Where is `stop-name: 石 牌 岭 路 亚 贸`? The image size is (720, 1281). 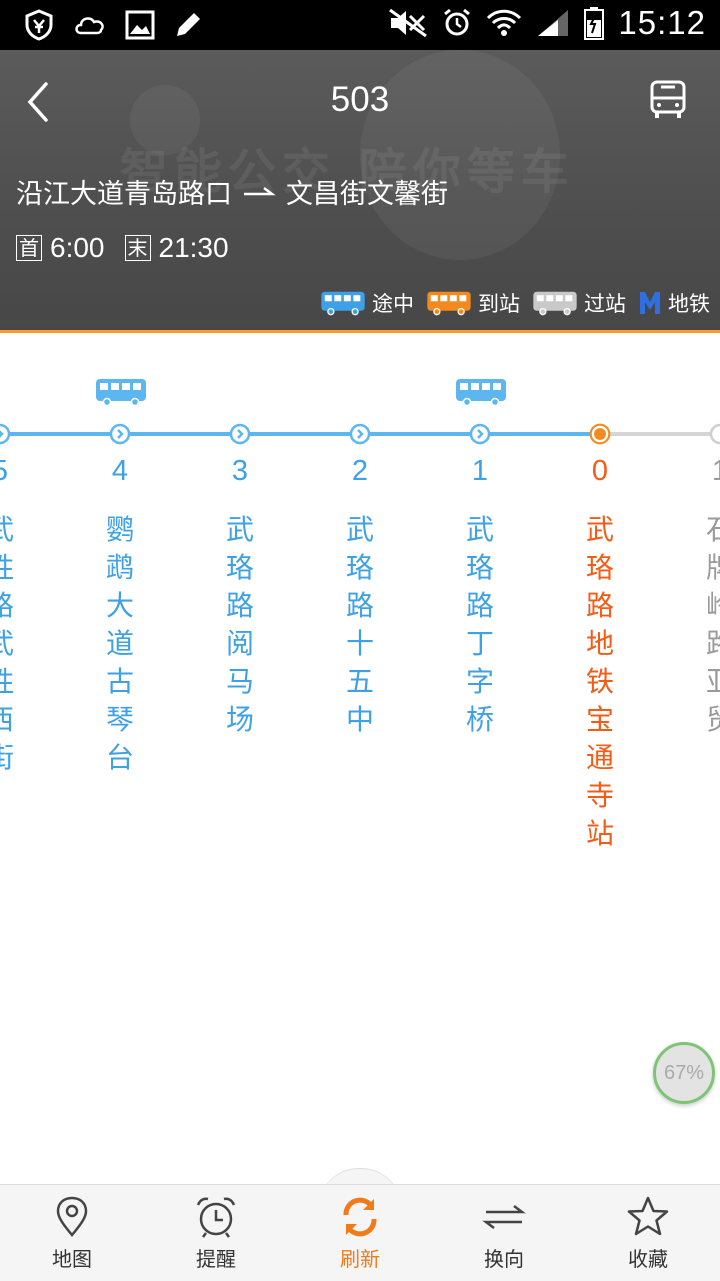
stop-name: 石 牌 岭 路 亚 贸 is located at coordinates (712, 624).